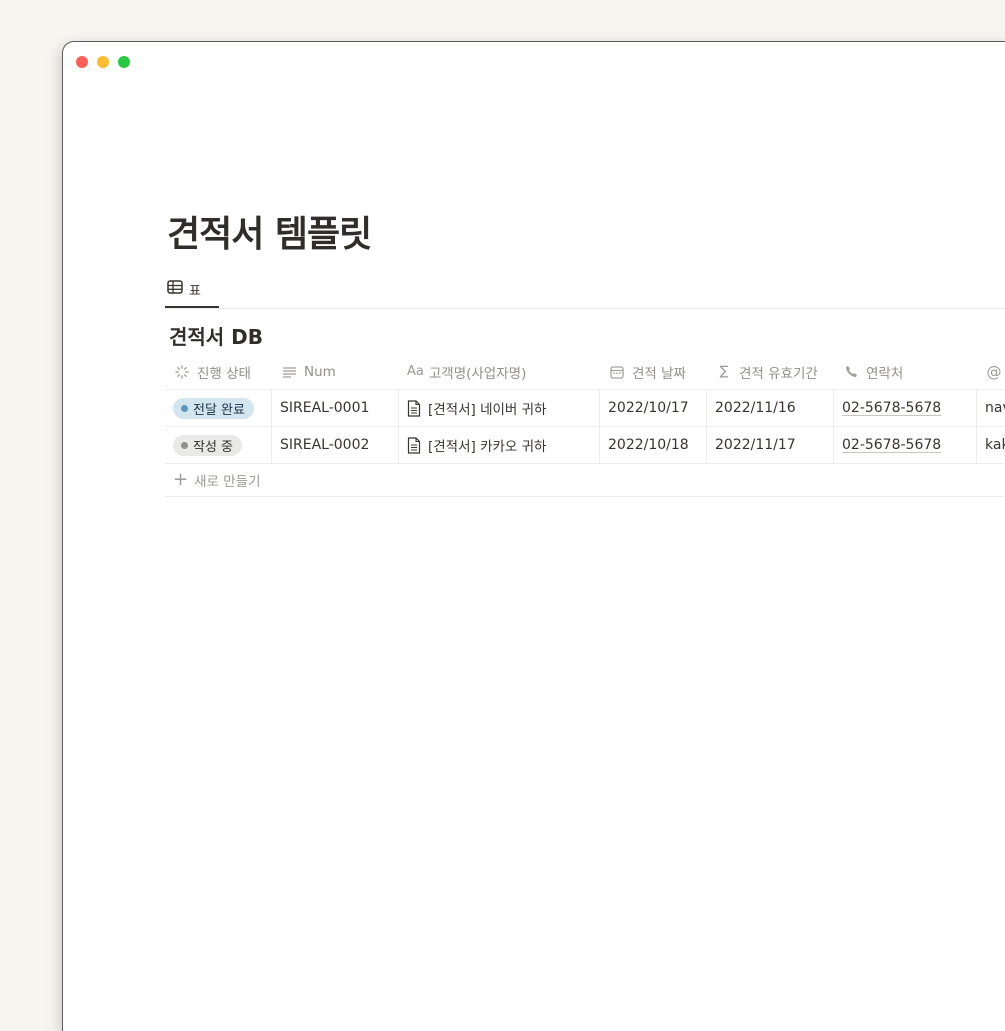 Image resolution: width=1005 pixels, height=1031 pixels. What do you see at coordinates (175, 289) in the screenshot?
I see `table-icon` at bounding box center [175, 289].